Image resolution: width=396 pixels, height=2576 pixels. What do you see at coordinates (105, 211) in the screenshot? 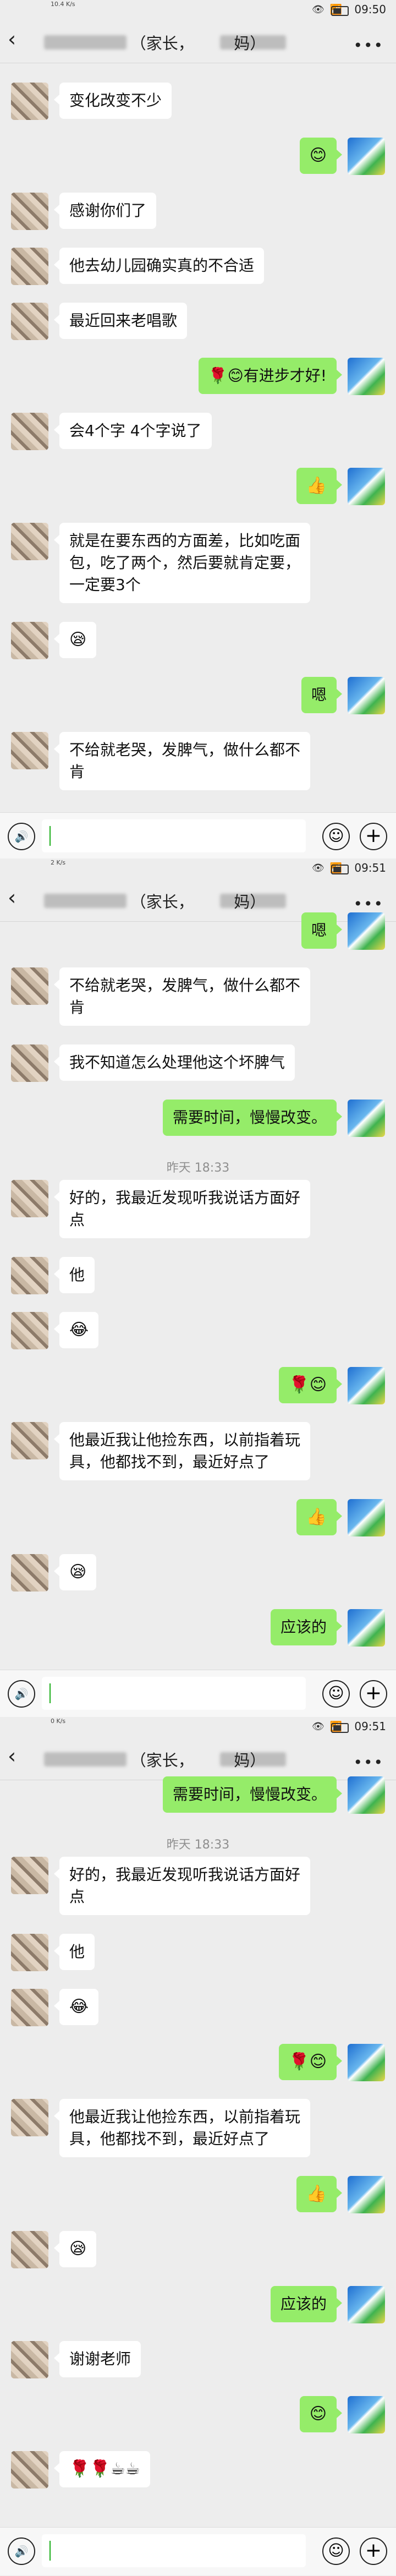
I see `incoming-message: 感谢你们了` at bounding box center [105, 211].